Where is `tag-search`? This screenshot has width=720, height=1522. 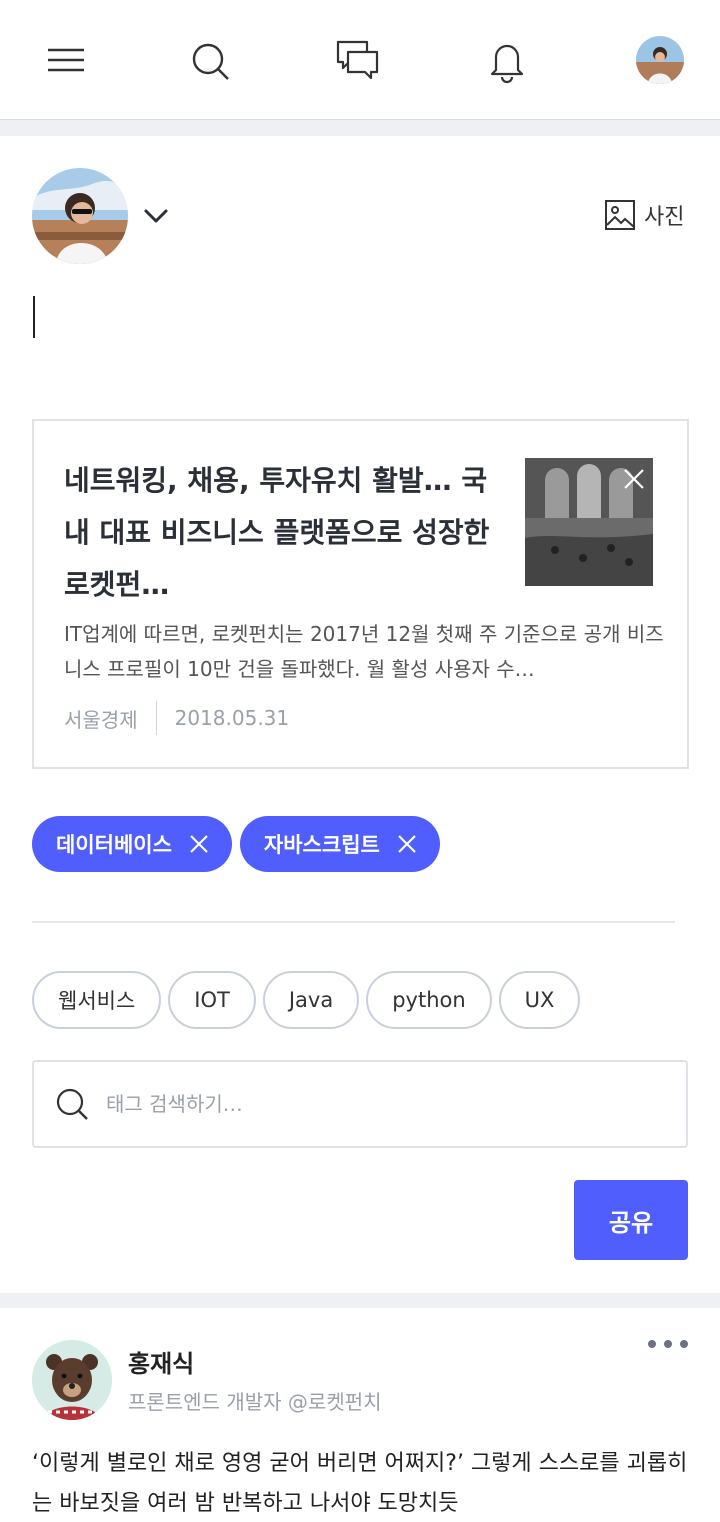
tag-search is located at coordinates (360, 1104).